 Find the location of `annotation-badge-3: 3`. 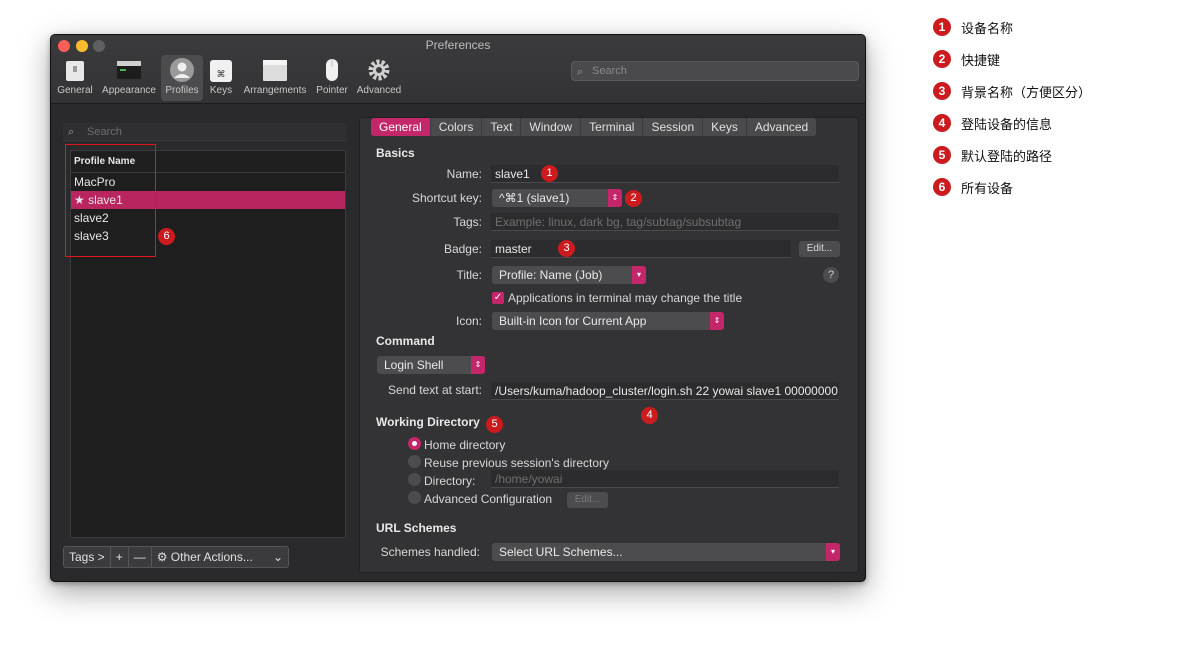

annotation-badge-3: 3 is located at coordinates (566, 248).